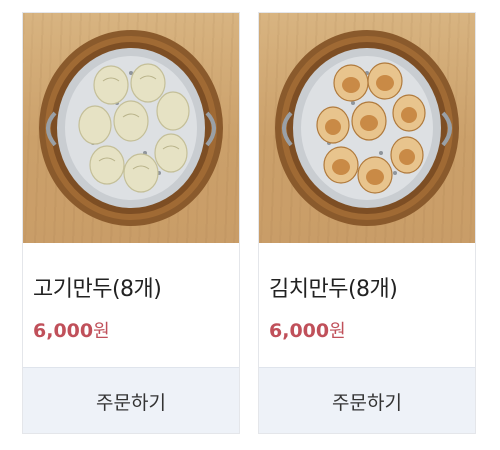 The image size is (500, 450). Describe the element at coordinates (367, 305) in the screenshot. I see `product-info: 김치만두(8개) 6,000원` at that location.